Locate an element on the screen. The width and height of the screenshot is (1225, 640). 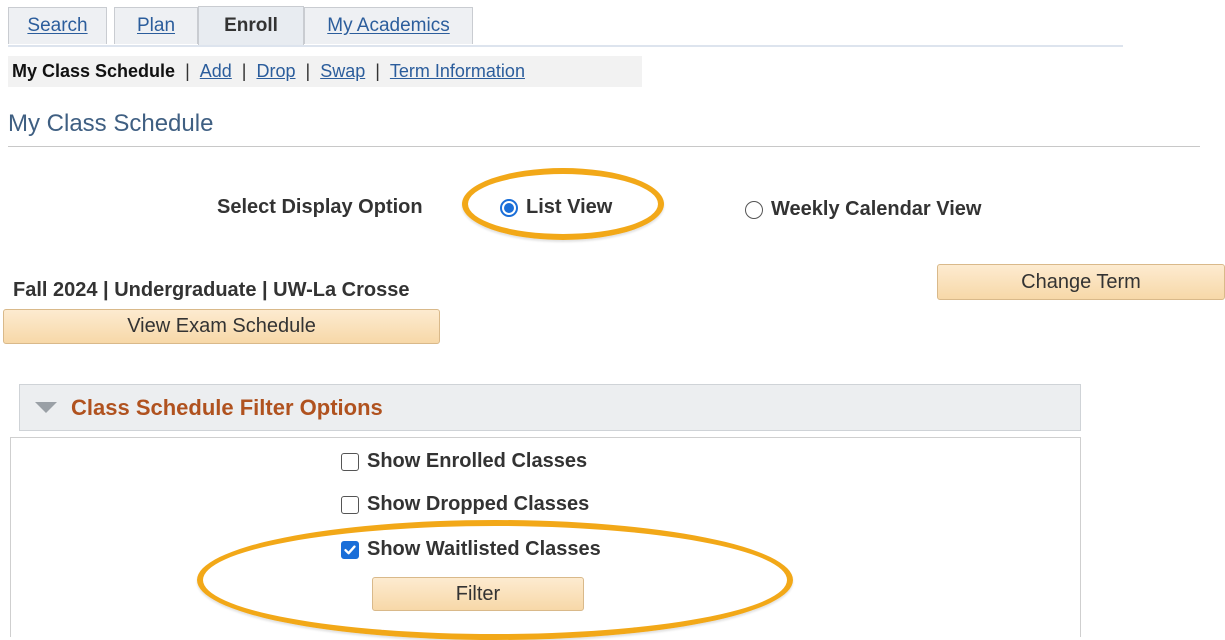
radio-selected-icon is located at coordinates (509, 207).